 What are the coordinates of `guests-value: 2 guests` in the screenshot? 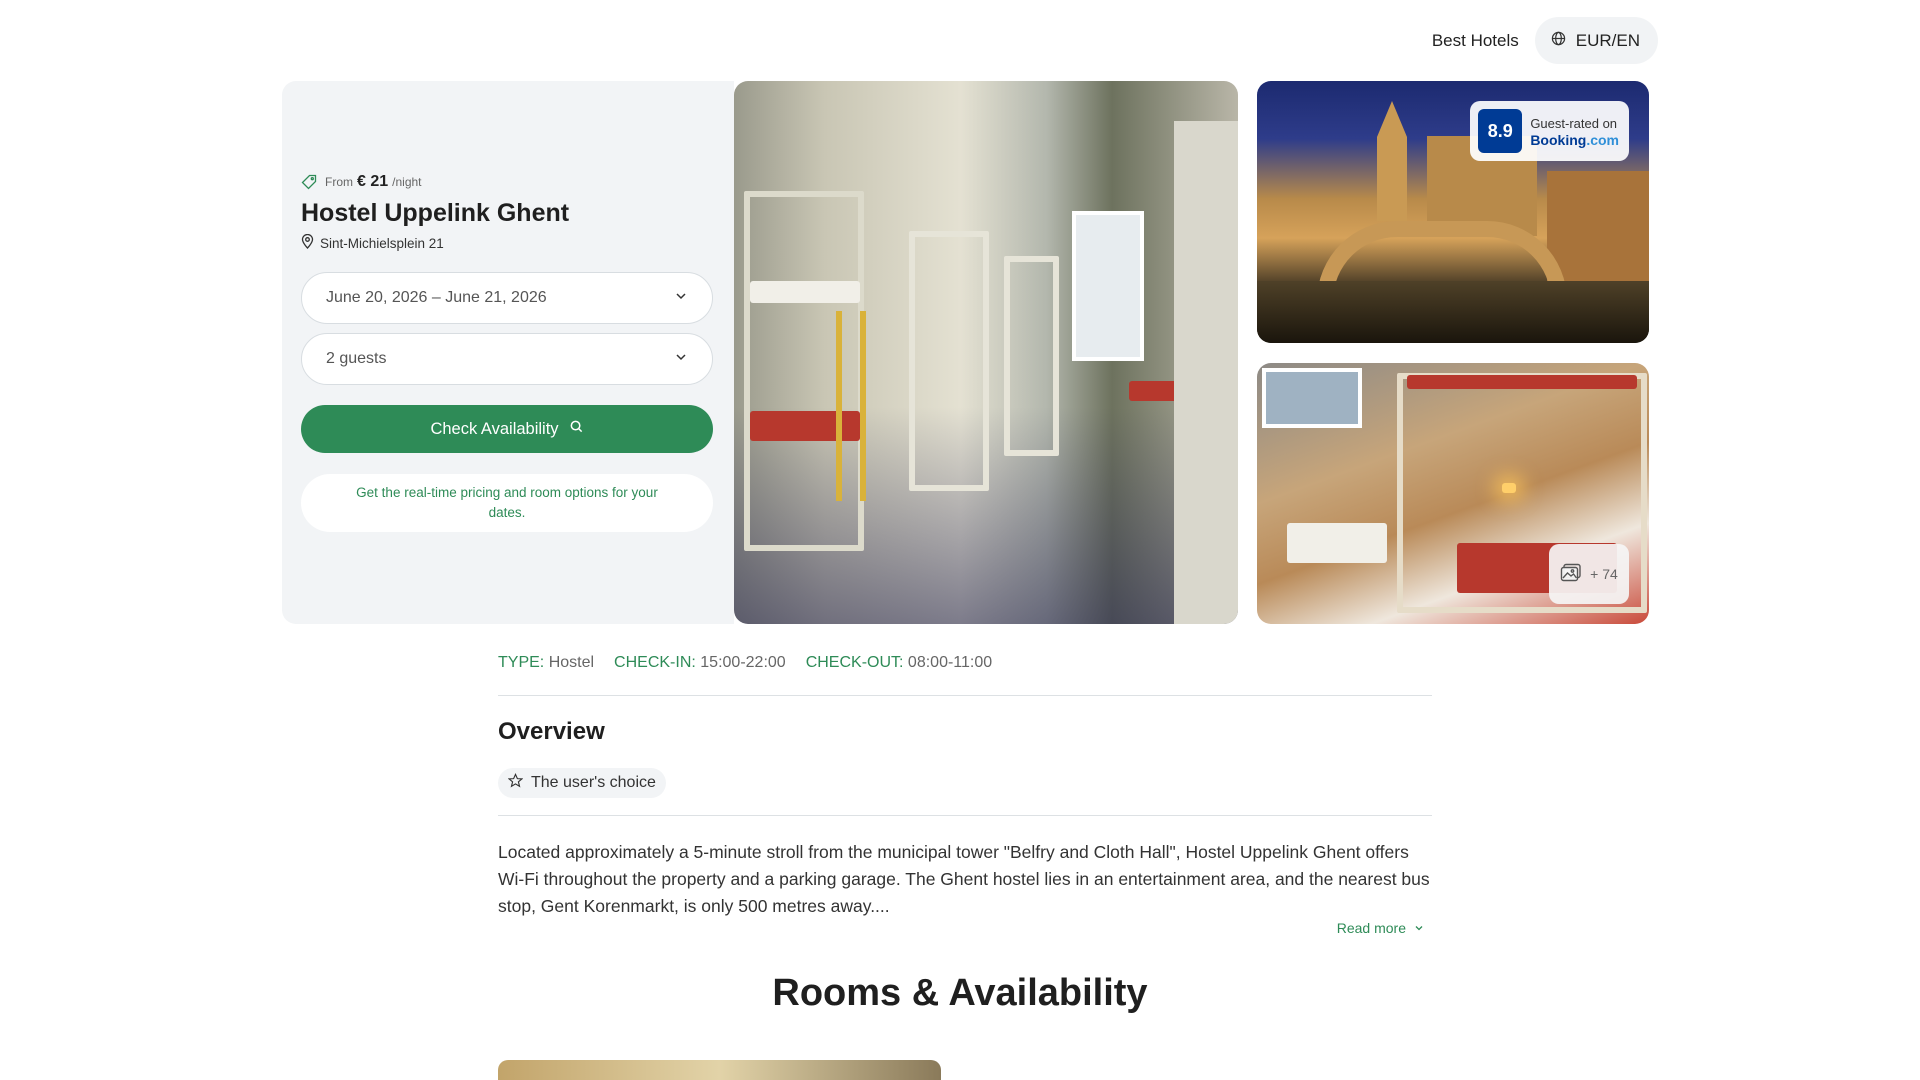 It's located at (356, 358).